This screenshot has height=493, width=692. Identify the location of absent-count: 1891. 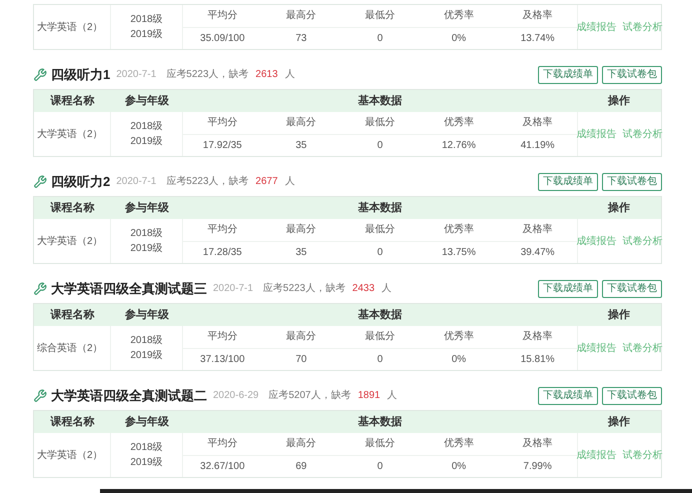
(369, 396).